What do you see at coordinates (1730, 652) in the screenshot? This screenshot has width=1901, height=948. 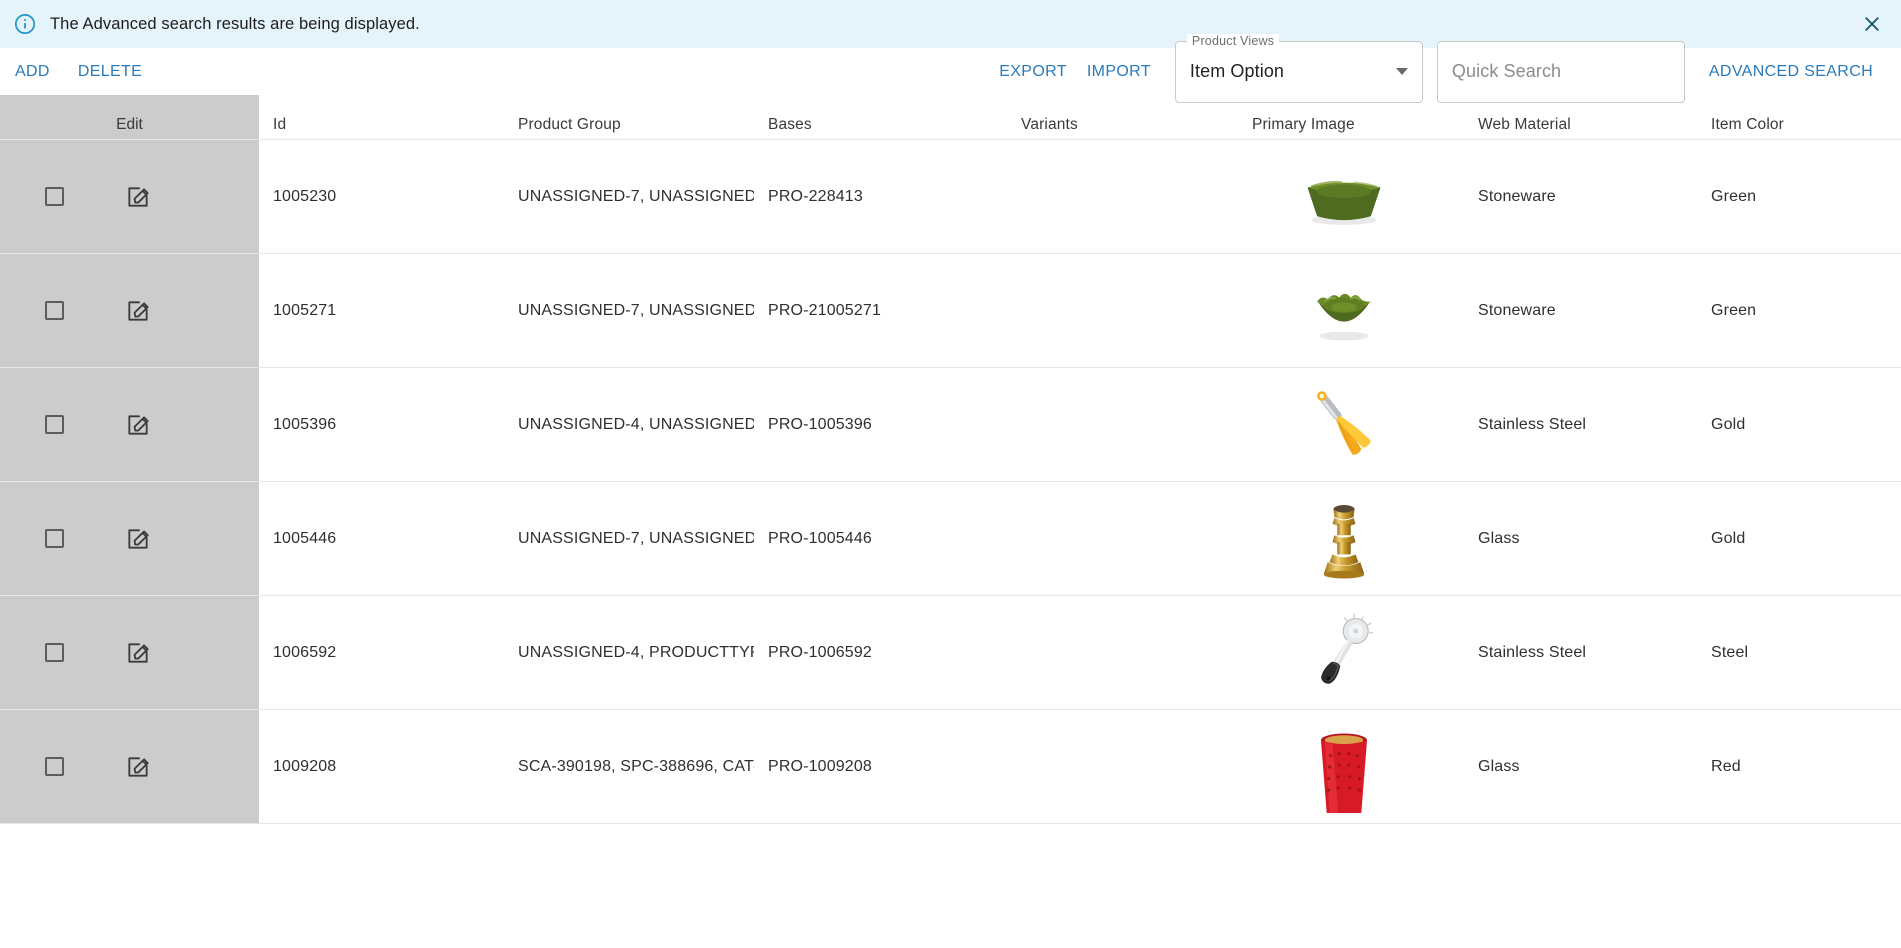 I see `cell-item-color: Steel` at bounding box center [1730, 652].